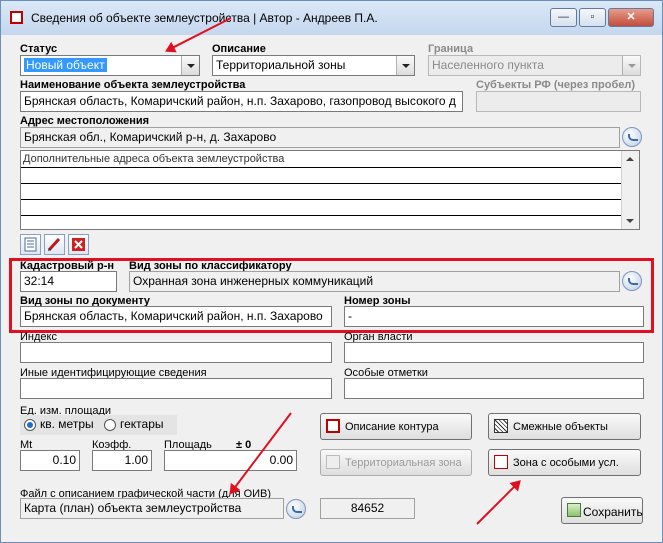 The height and width of the screenshot is (543, 663). I want to click on document-list-icon, so click(30, 244).